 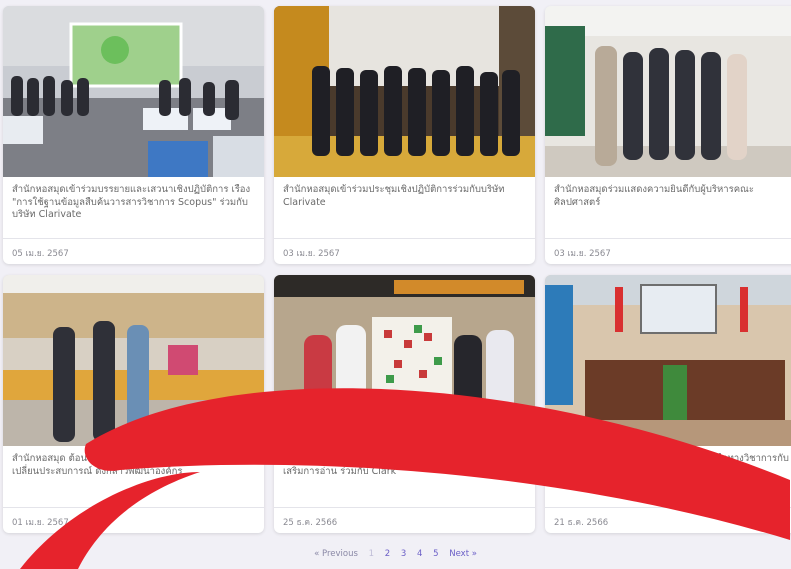 I want to click on page-link-2: 2, so click(x=387, y=554).